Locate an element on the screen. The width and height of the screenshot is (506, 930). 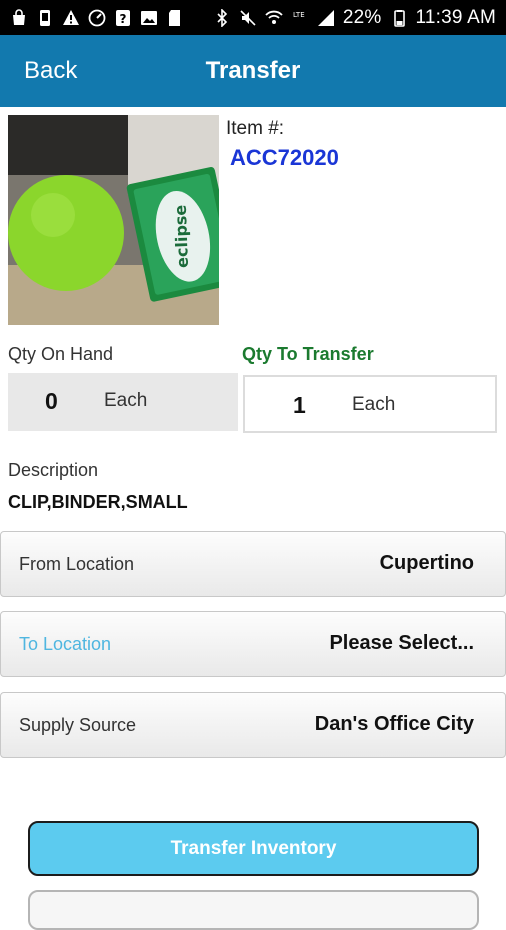
battery-percent: 22% is located at coordinates (362, 17).